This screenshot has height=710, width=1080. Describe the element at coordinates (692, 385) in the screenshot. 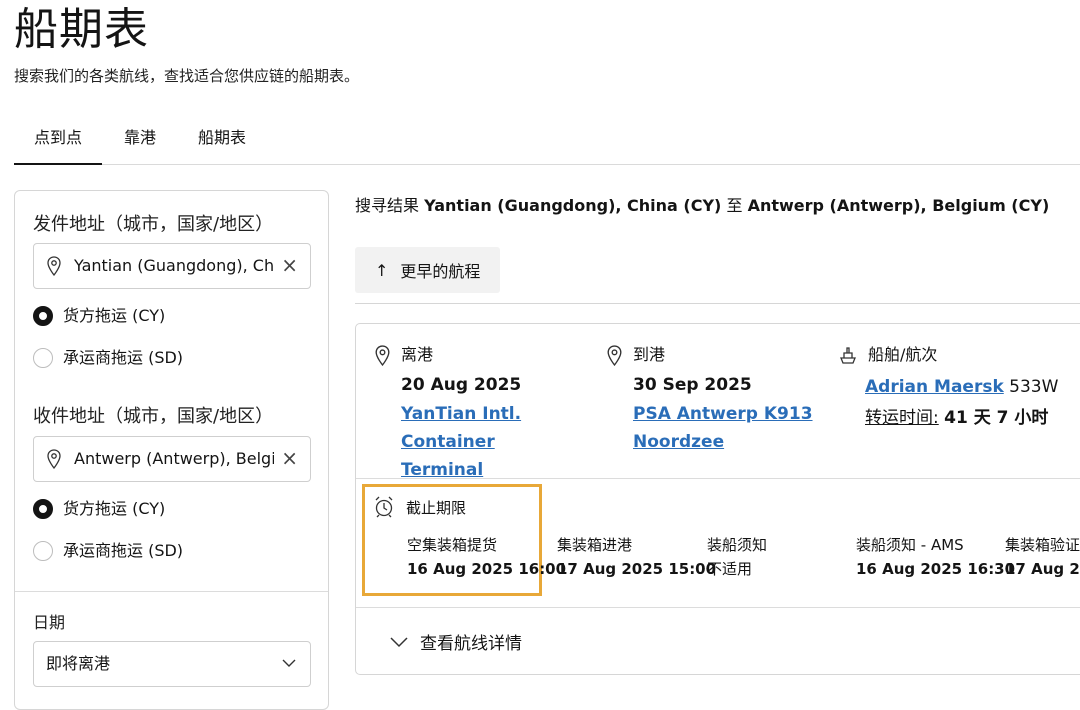

I see `arrival-date: 30 Sep 2025` at that location.